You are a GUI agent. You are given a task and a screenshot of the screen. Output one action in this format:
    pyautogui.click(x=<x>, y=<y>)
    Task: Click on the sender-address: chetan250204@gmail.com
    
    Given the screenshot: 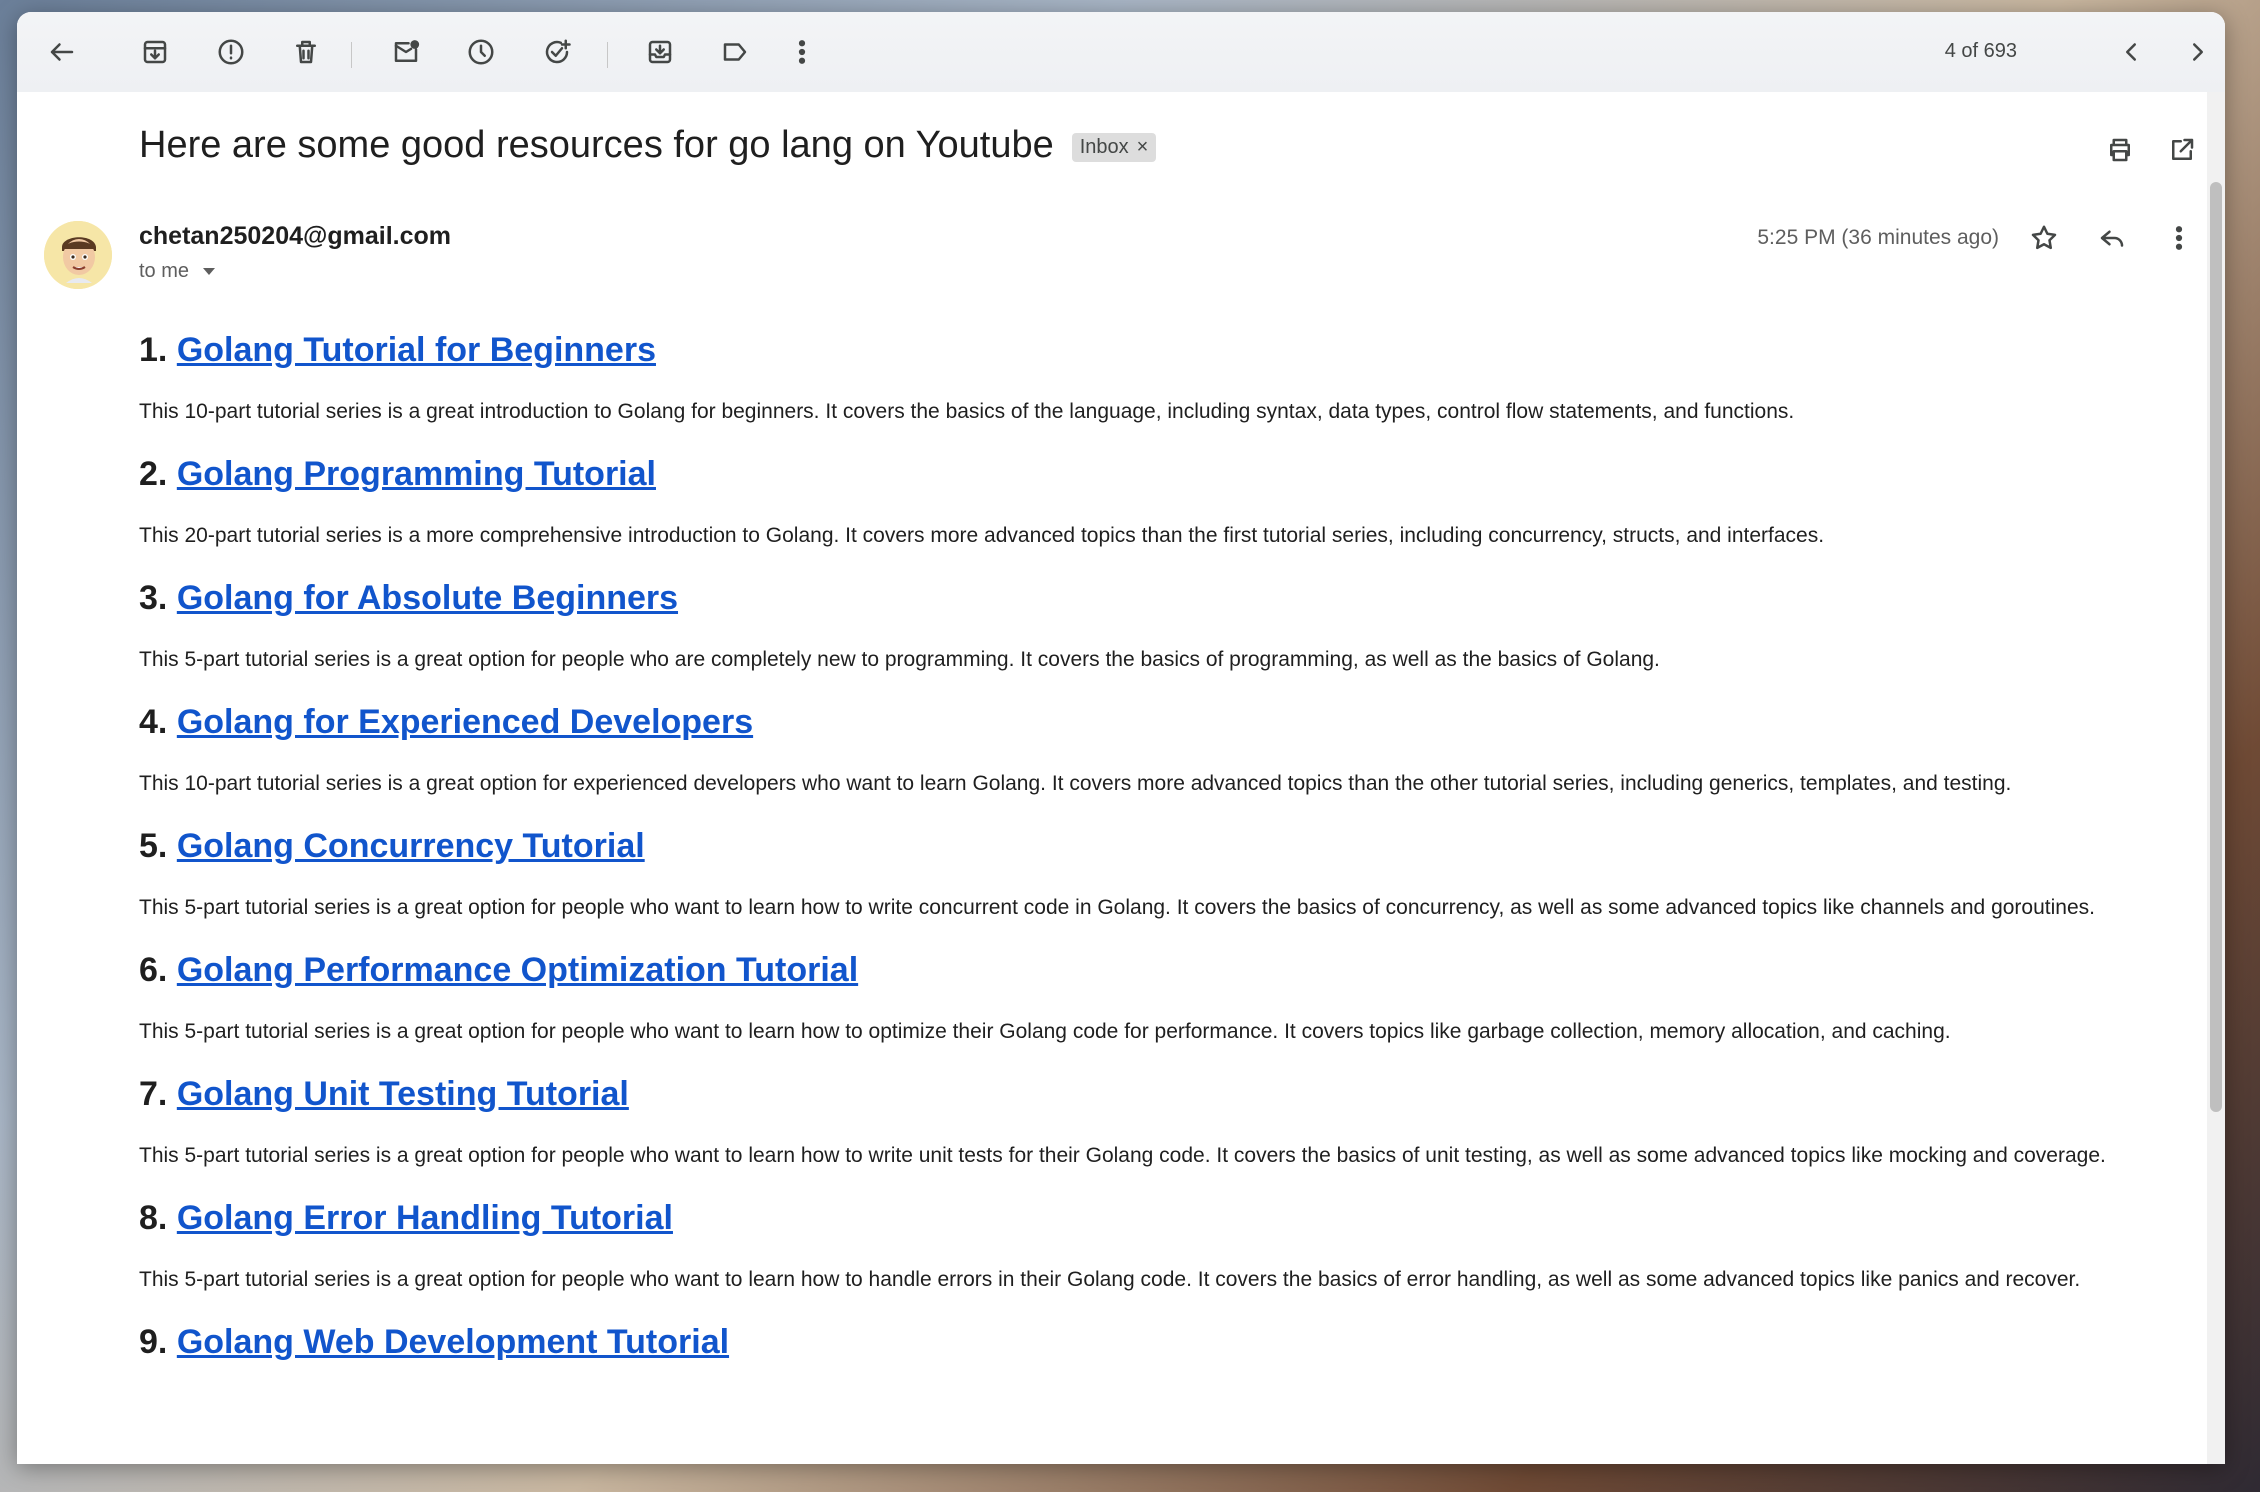 What is the action you would take?
    pyautogui.click(x=295, y=236)
    